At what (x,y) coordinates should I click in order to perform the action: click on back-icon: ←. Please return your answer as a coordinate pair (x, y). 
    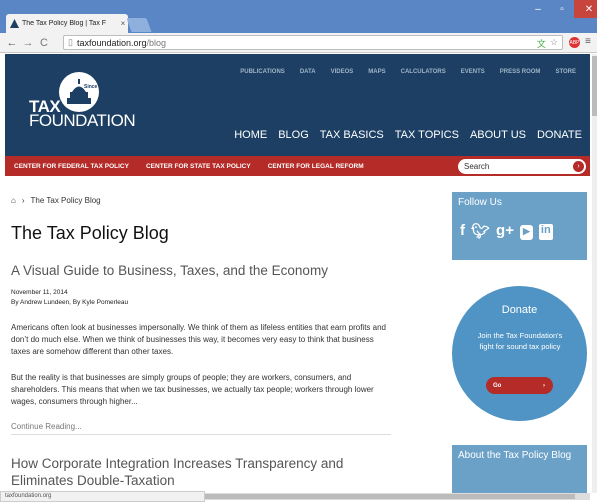
    Looking at the image, I should click on (12, 43).